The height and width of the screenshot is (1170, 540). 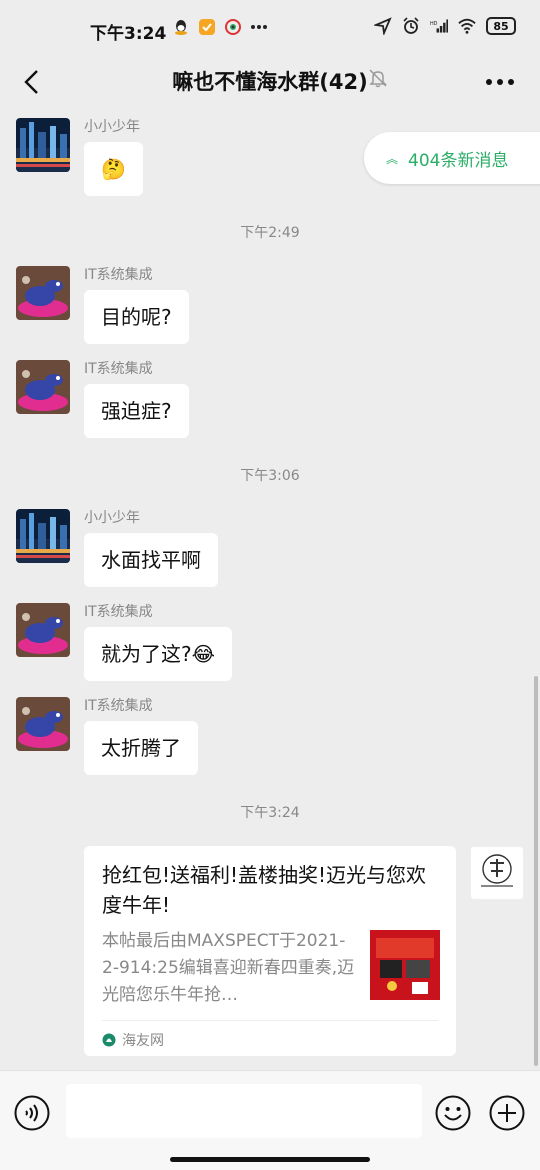 I want to click on message-row: IT系统集成 太折腾了, so click(x=107, y=736).